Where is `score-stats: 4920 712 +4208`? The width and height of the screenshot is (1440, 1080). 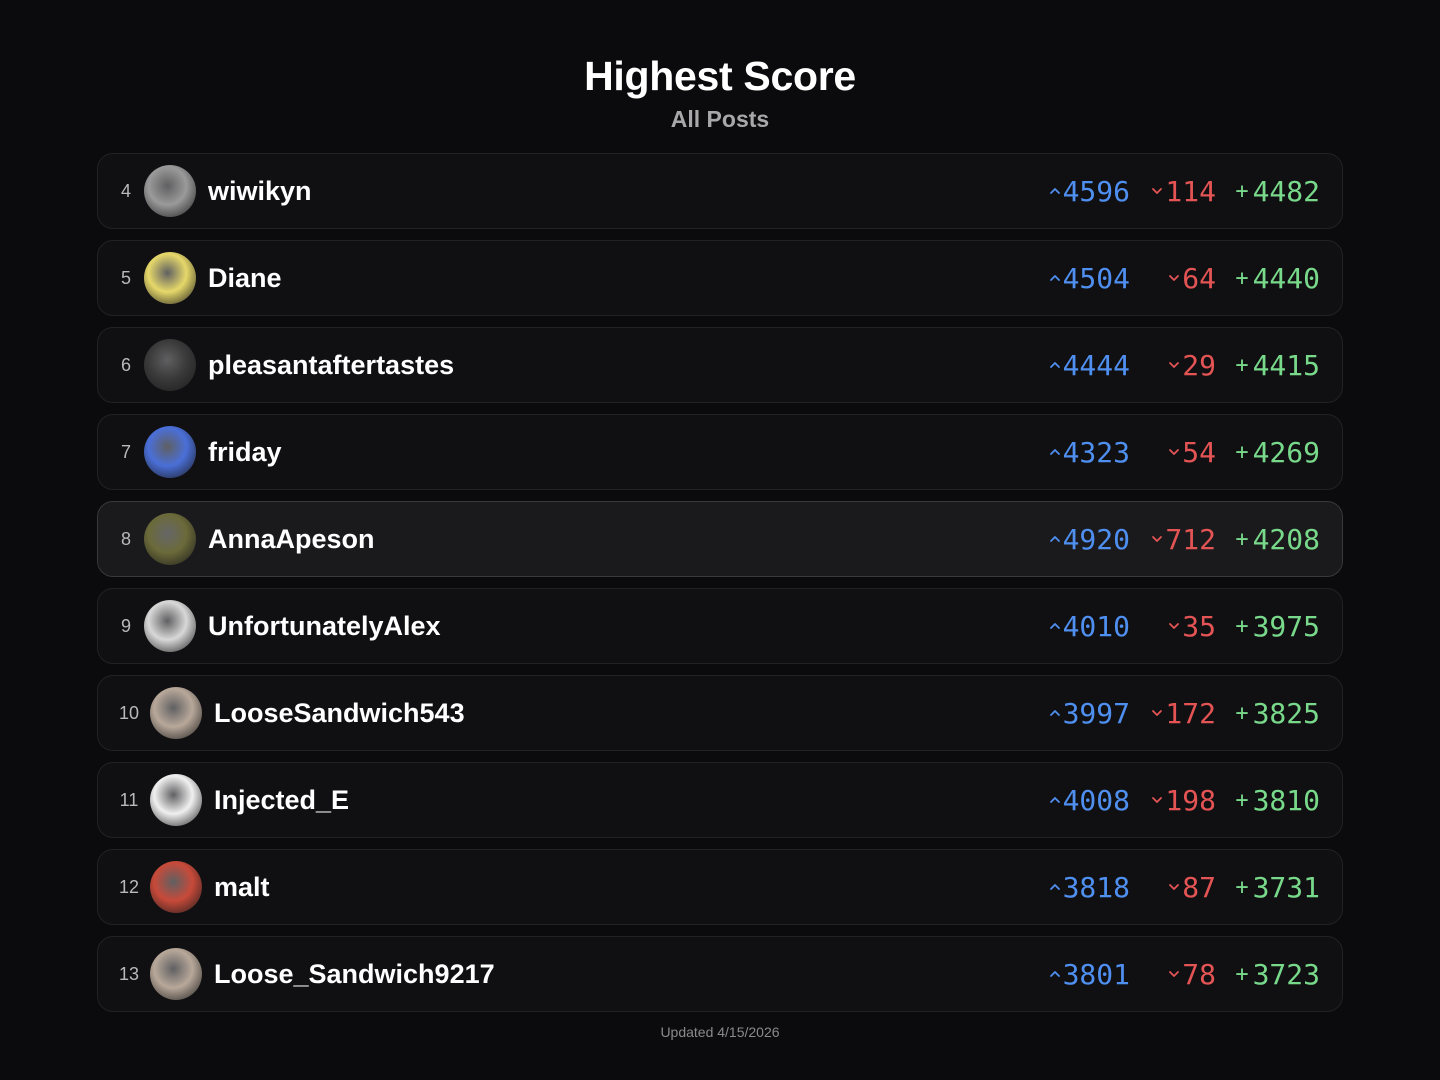 score-stats: 4920 712 +4208 is located at coordinates (1183, 539).